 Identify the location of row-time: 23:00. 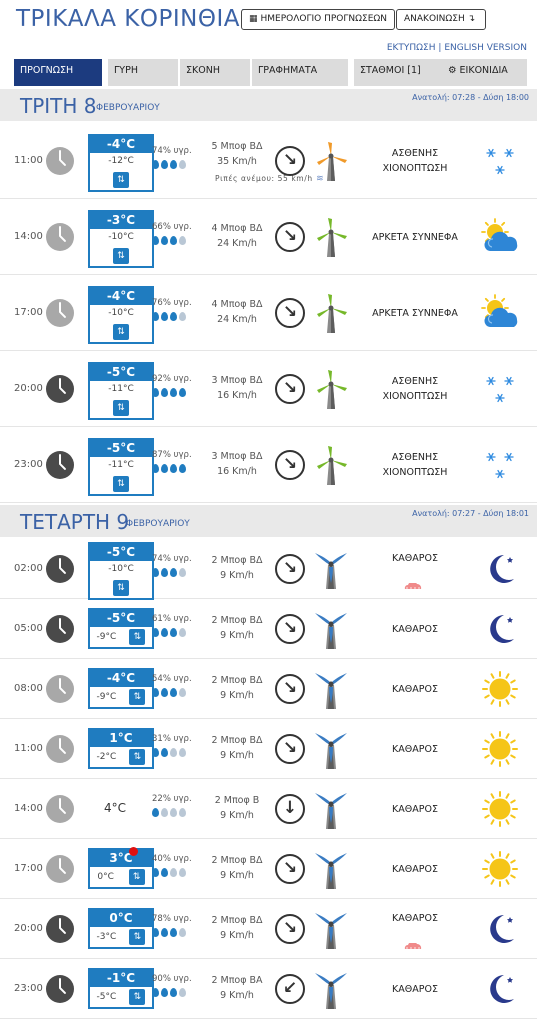
(28, 464).